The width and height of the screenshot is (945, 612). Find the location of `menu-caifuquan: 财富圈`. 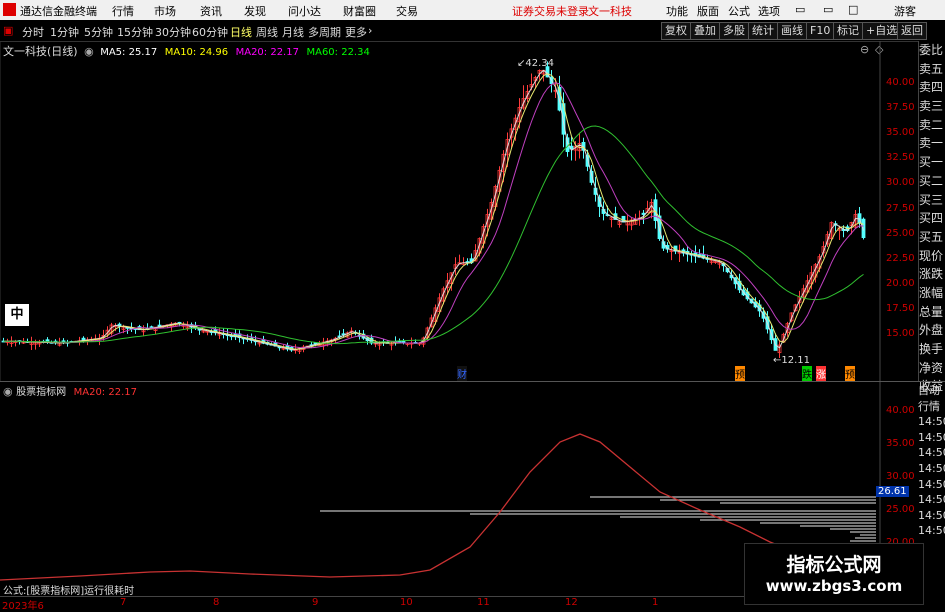

menu-caifuquan: 财富圈 is located at coordinates (359, 11).